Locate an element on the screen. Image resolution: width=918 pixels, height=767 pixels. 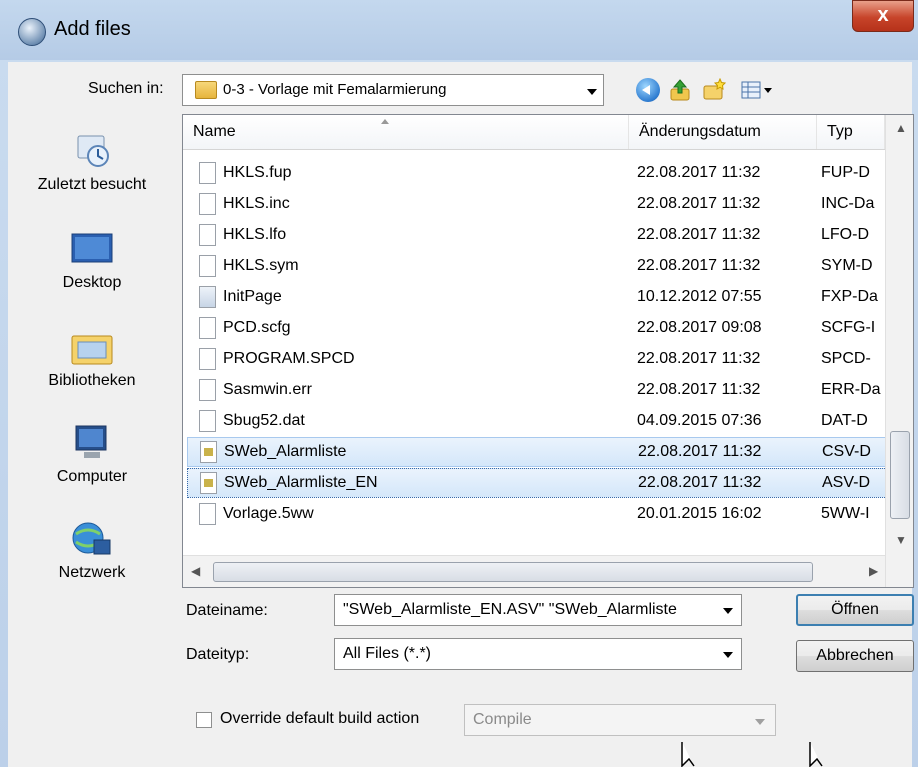
place-computer: Computer is located at coordinates (92, 455).